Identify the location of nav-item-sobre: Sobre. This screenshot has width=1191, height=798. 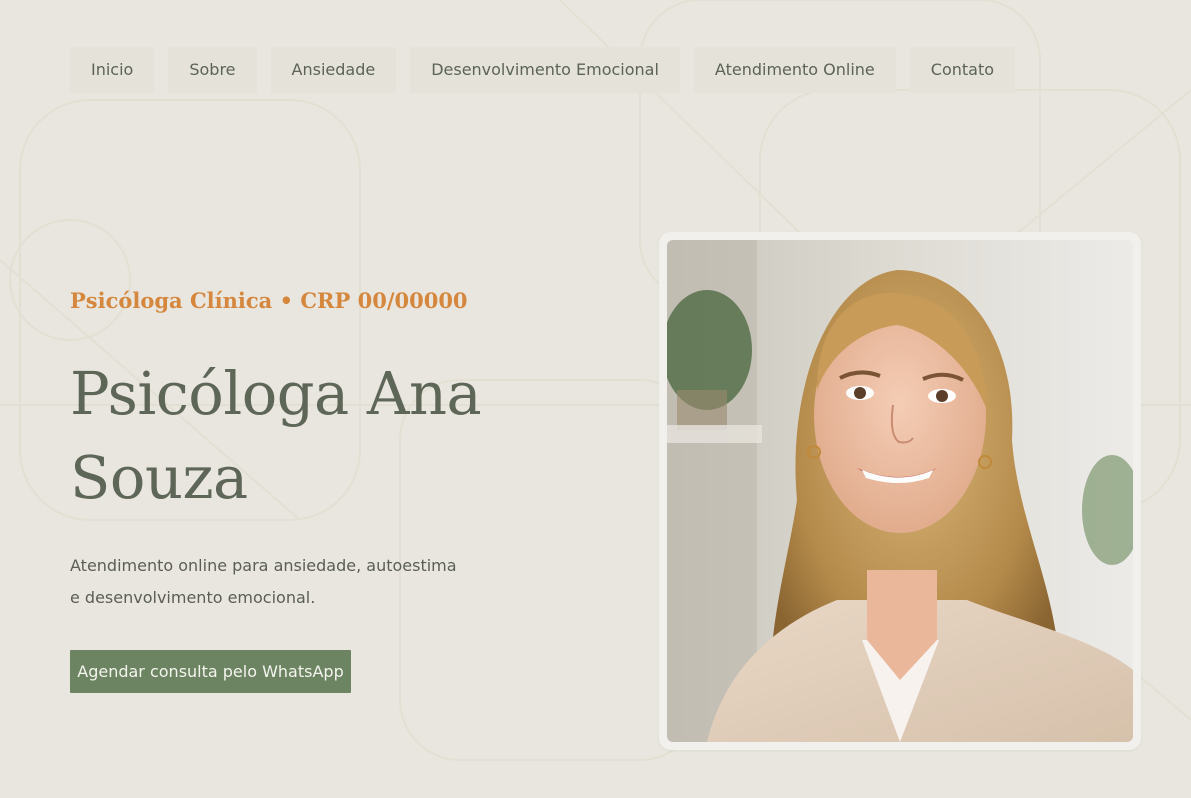
(212, 70).